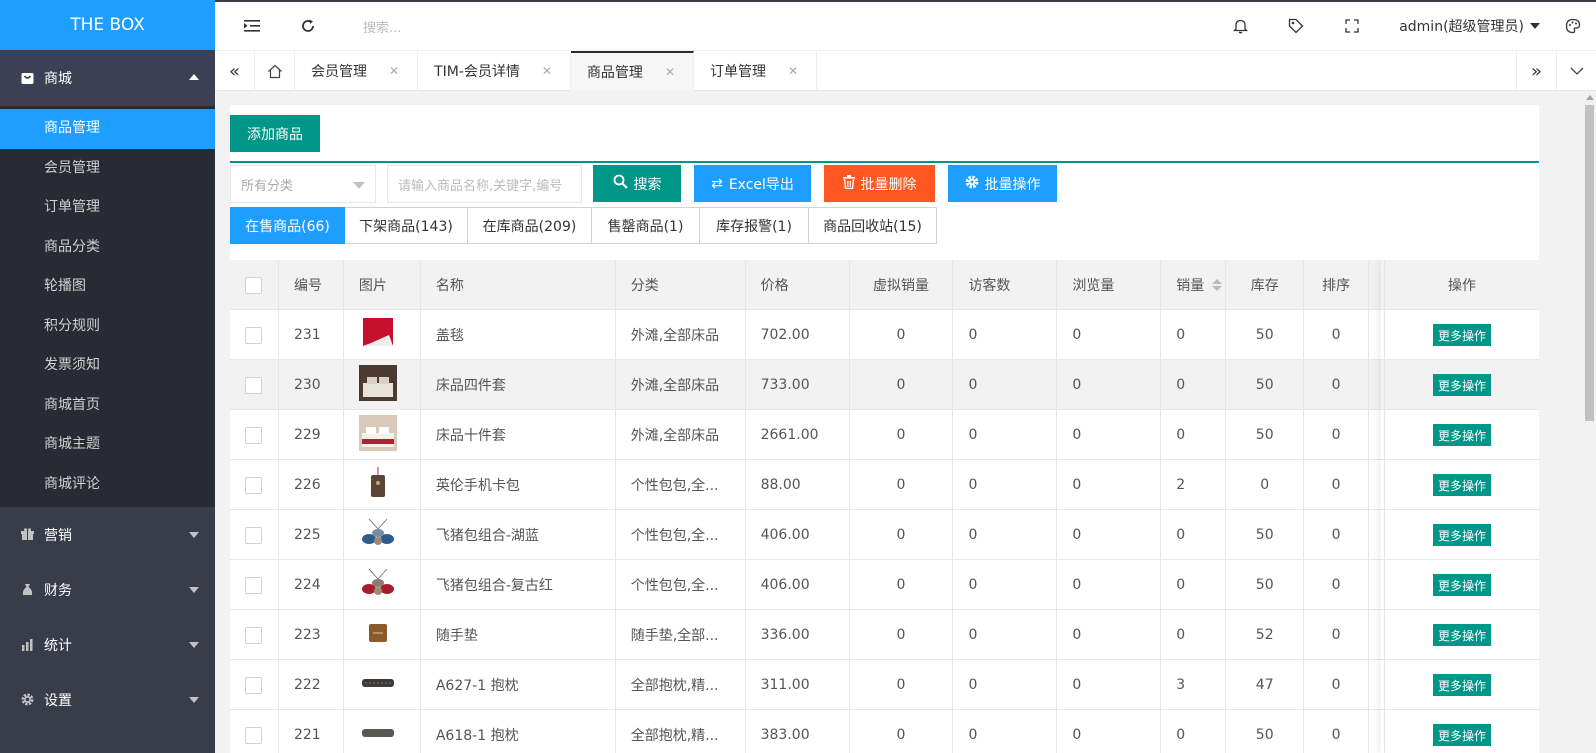 The height and width of the screenshot is (753, 1596). What do you see at coordinates (884, 485) in the screenshot?
I see `table-row: 226 英伦手机卡包 个性包包,全... 88.00 0 0 0 2 0 0 更多操作` at bounding box center [884, 485].